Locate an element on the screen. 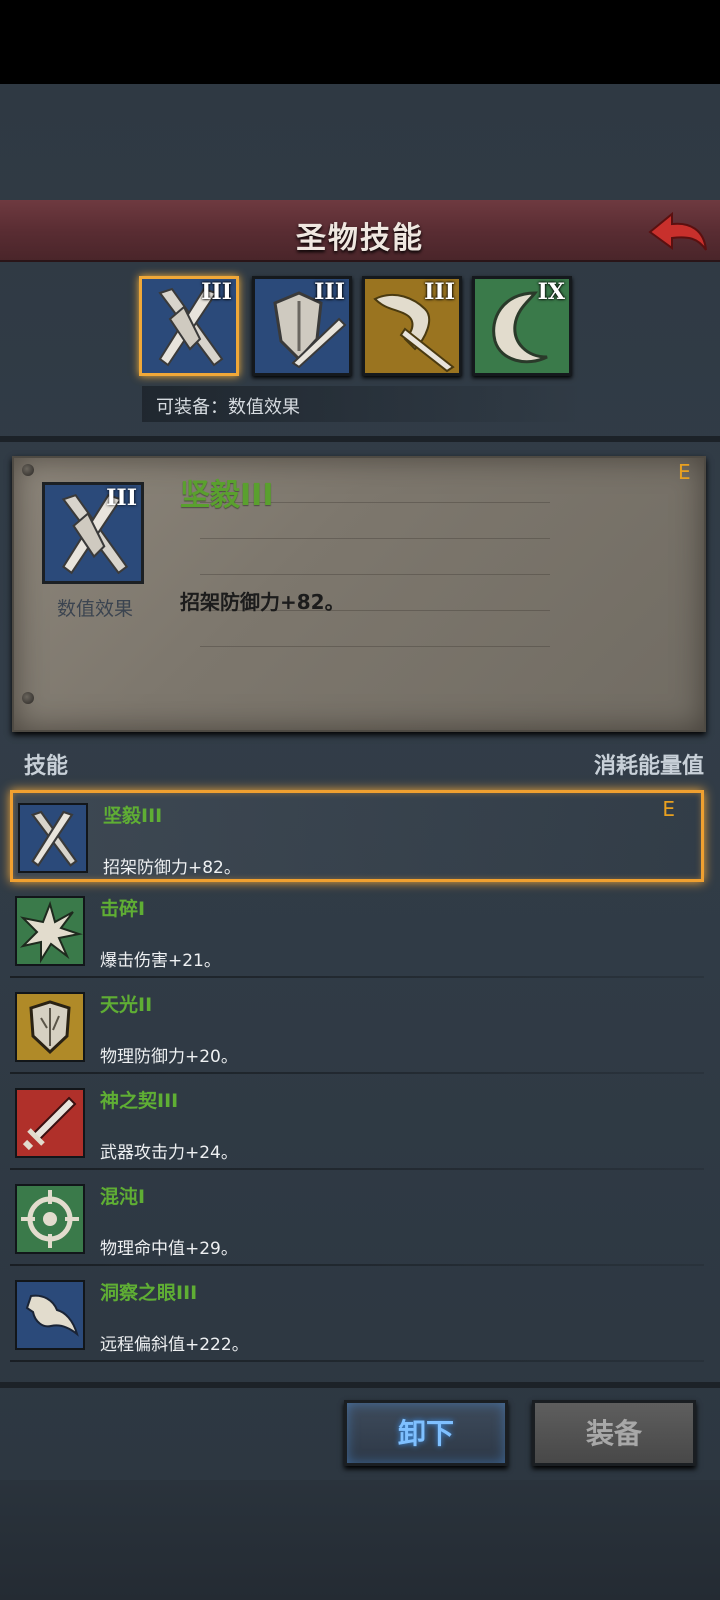  equip-hint: 可装备：数值效果 is located at coordinates (362, 404).